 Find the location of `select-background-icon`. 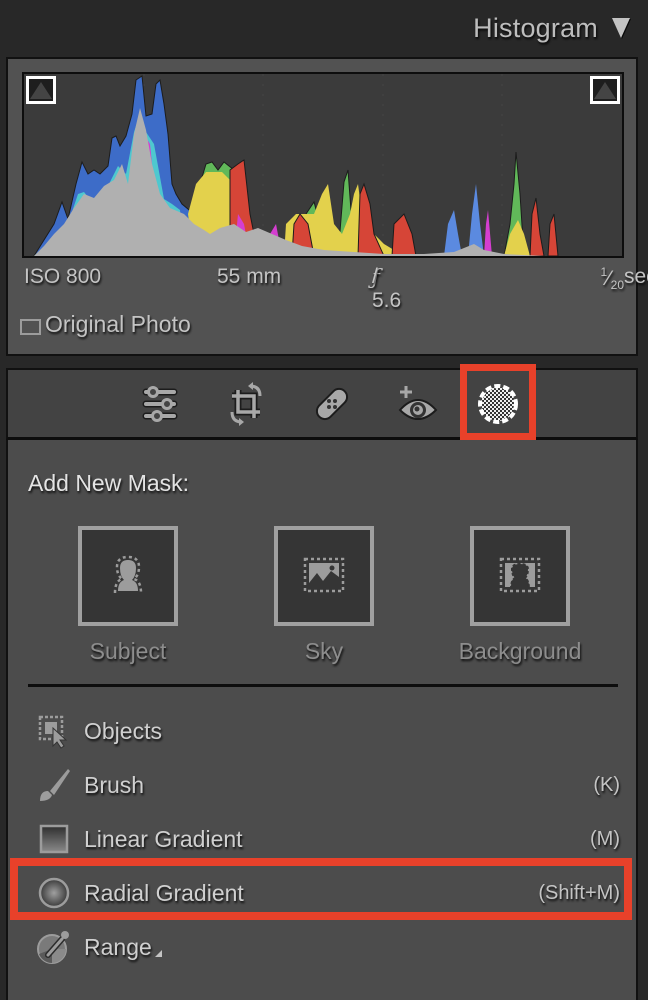

select-background-icon is located at coordinates (520, 575).